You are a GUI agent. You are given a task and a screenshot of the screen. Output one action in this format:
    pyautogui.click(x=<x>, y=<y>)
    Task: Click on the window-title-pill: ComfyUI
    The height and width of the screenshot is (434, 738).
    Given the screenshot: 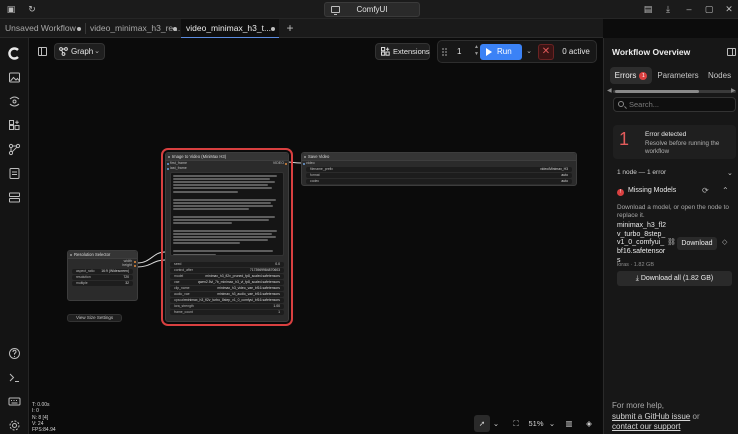 What is the action you would take?
    pyautogui.click(x=372, y=9)
    